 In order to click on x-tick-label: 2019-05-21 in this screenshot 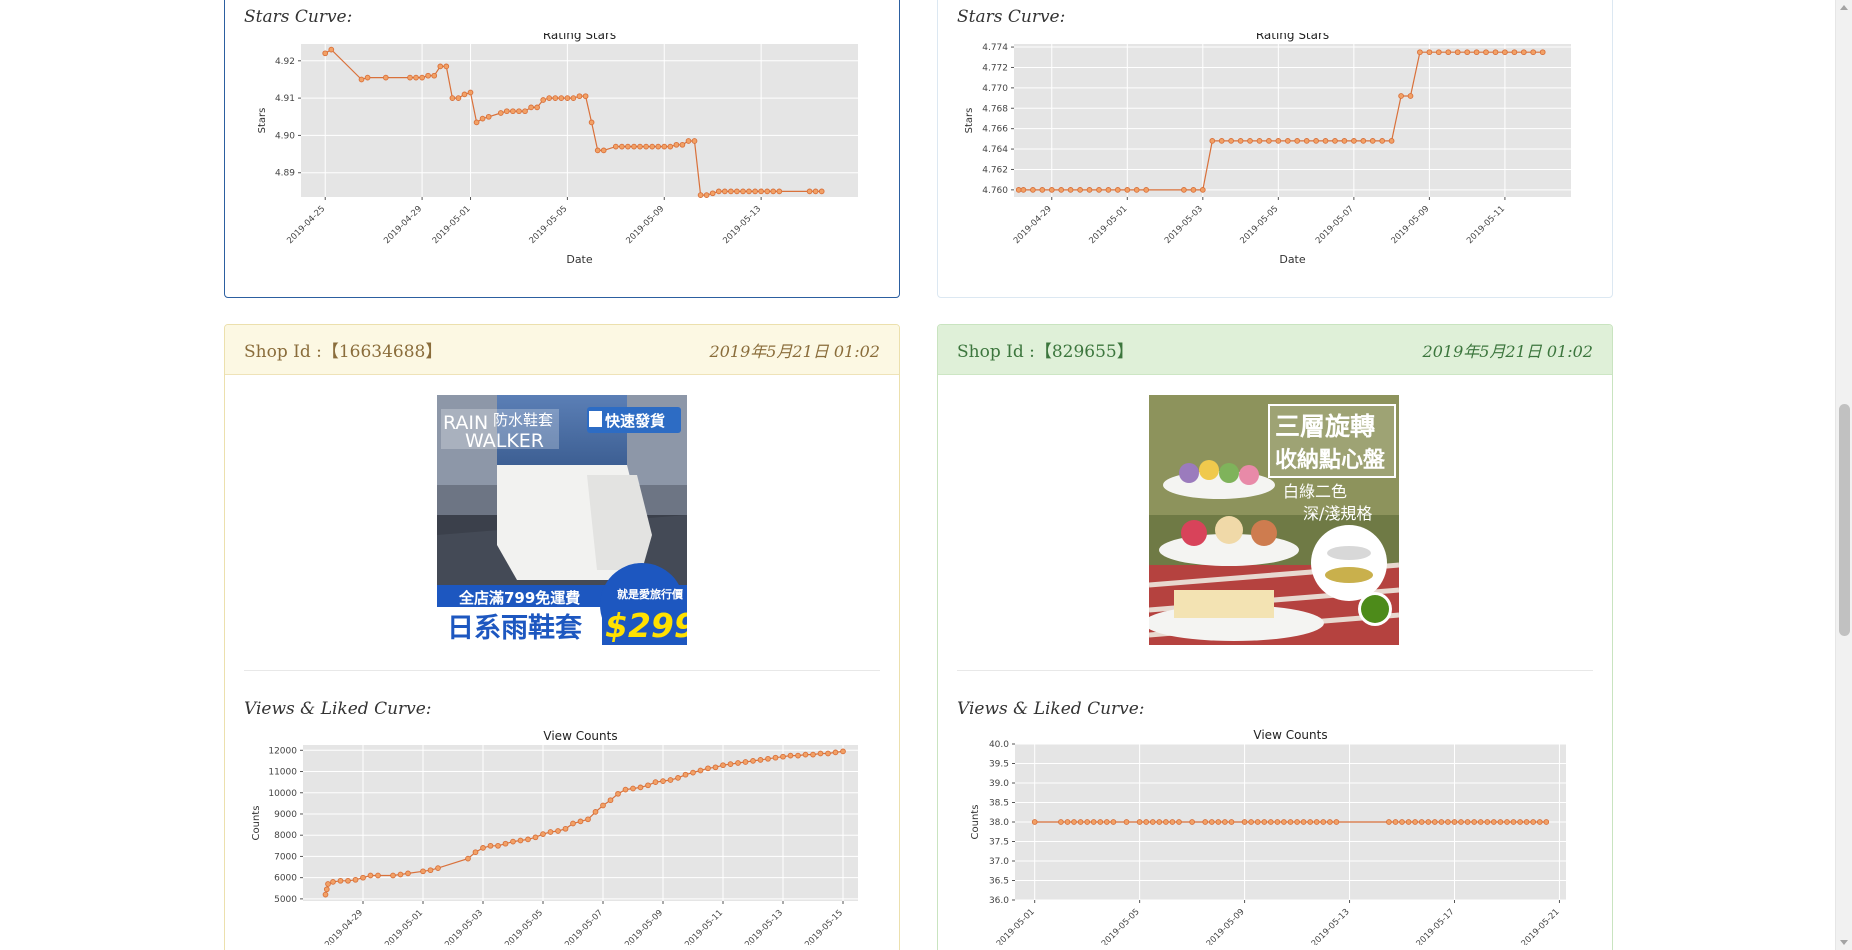, I will do `click(1541, 926)`.